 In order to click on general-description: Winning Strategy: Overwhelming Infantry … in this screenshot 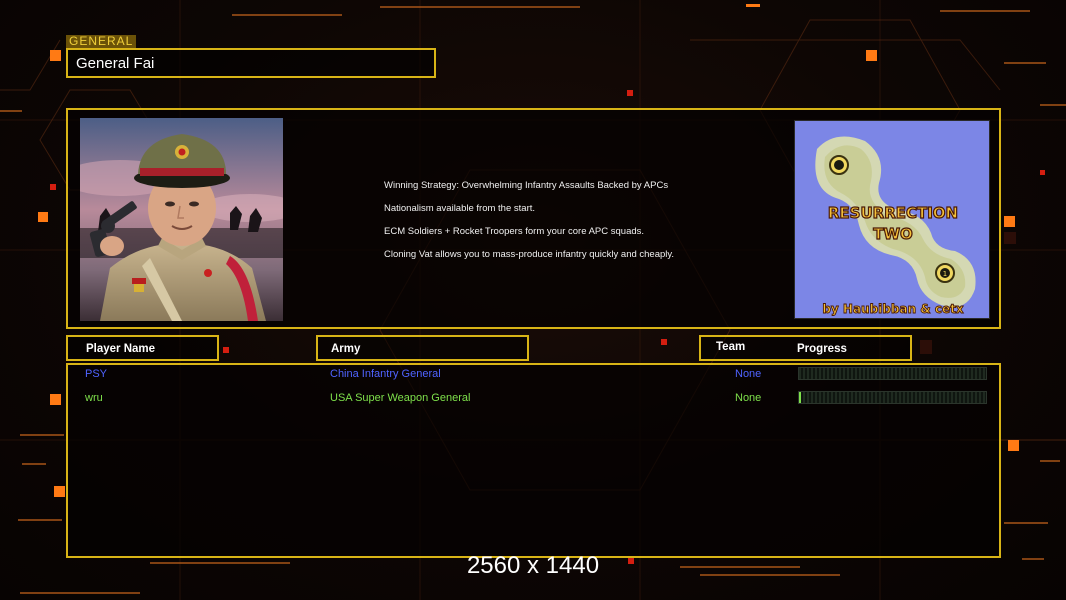, I will do `click(529, 226)`.